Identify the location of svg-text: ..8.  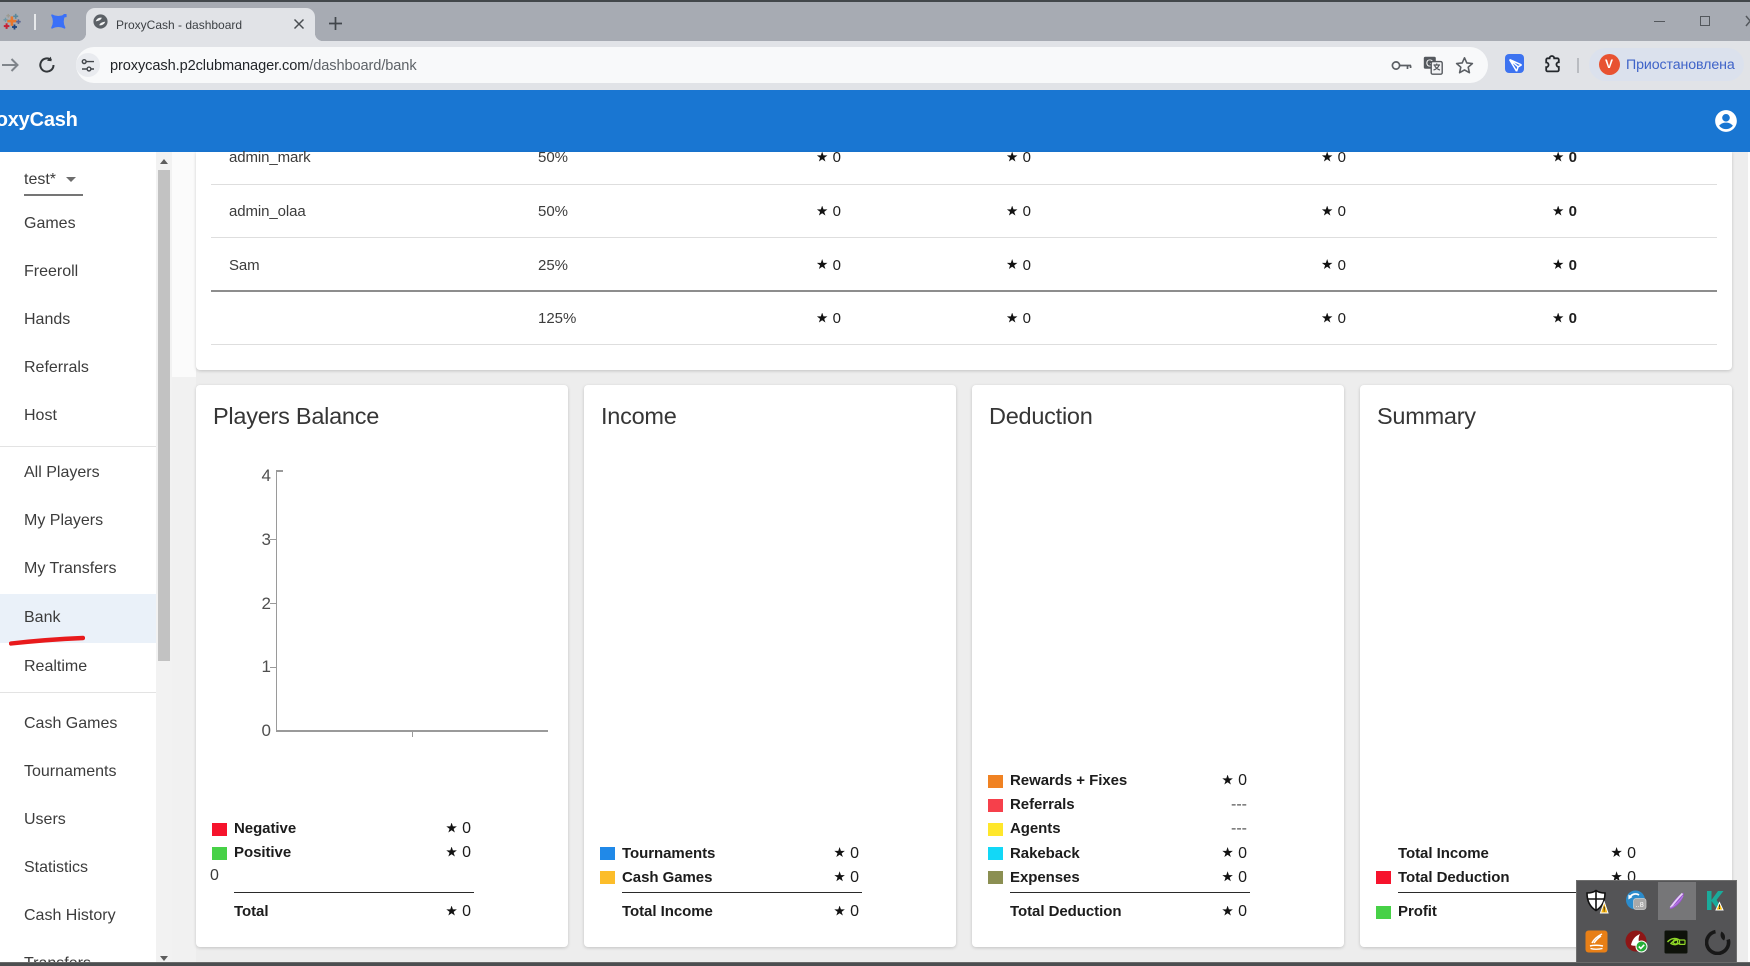
(1640, 904).